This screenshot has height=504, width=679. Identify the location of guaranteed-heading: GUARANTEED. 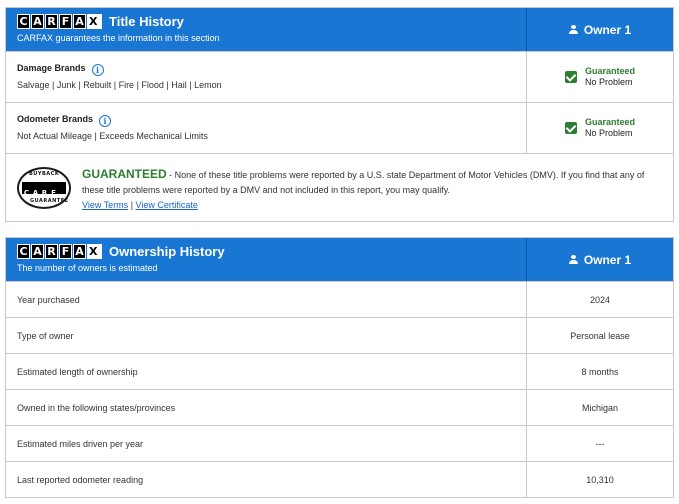
(124, 174).